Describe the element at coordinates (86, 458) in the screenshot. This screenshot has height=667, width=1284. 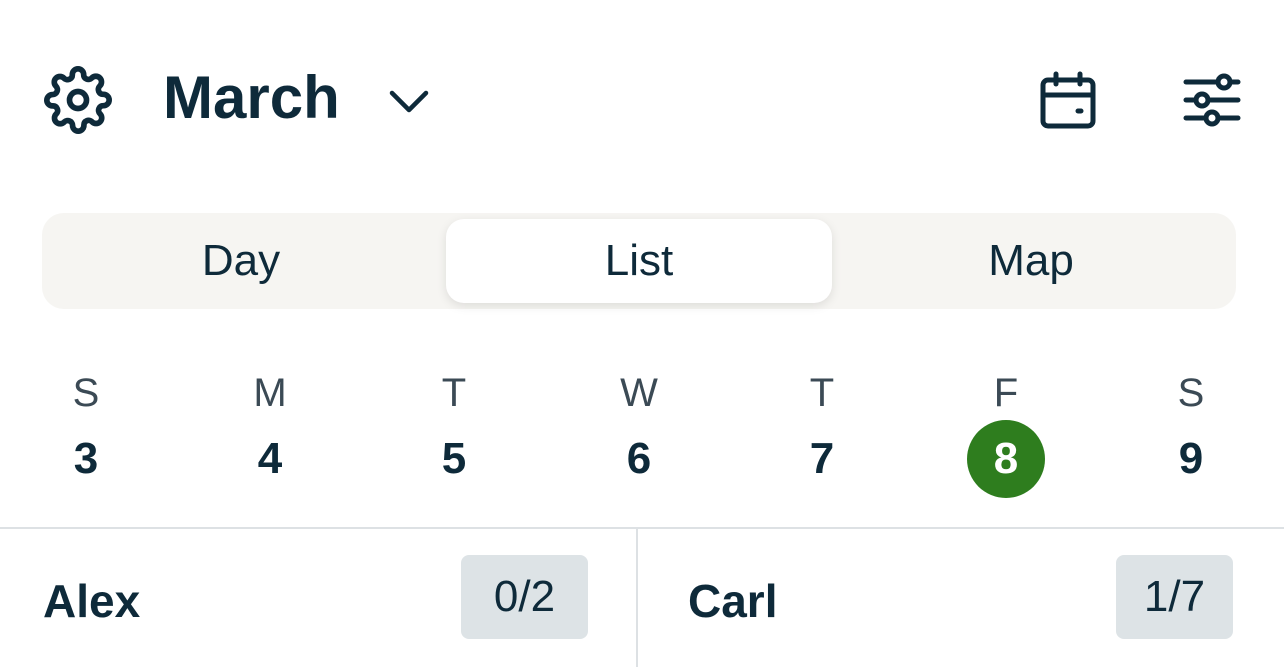
I see `day-number: 3` at that location.